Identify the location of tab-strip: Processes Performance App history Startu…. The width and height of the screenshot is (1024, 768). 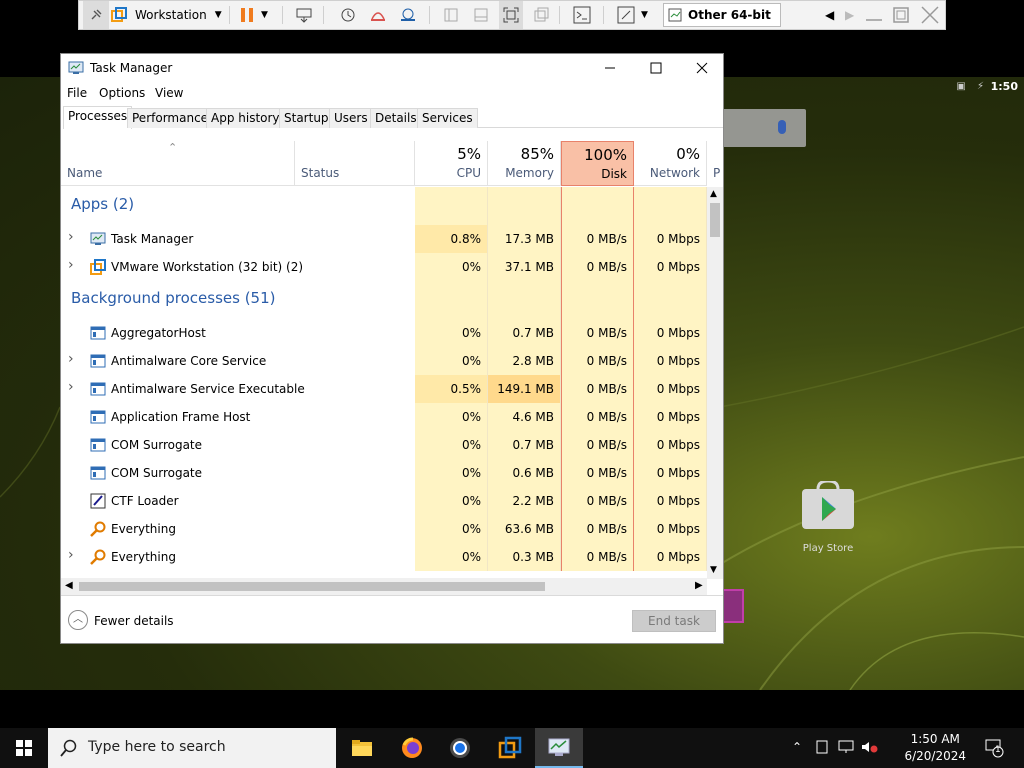
(393, 117).